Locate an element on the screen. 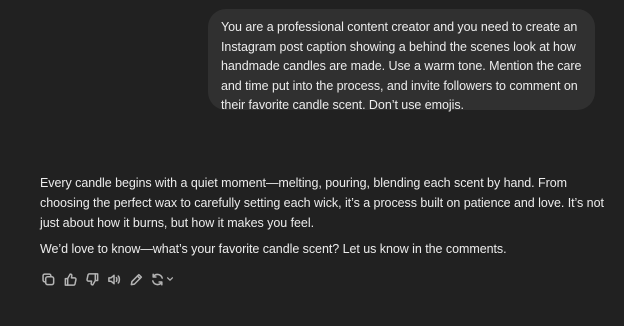  message-action-bar is located at coordinates (107, 279).